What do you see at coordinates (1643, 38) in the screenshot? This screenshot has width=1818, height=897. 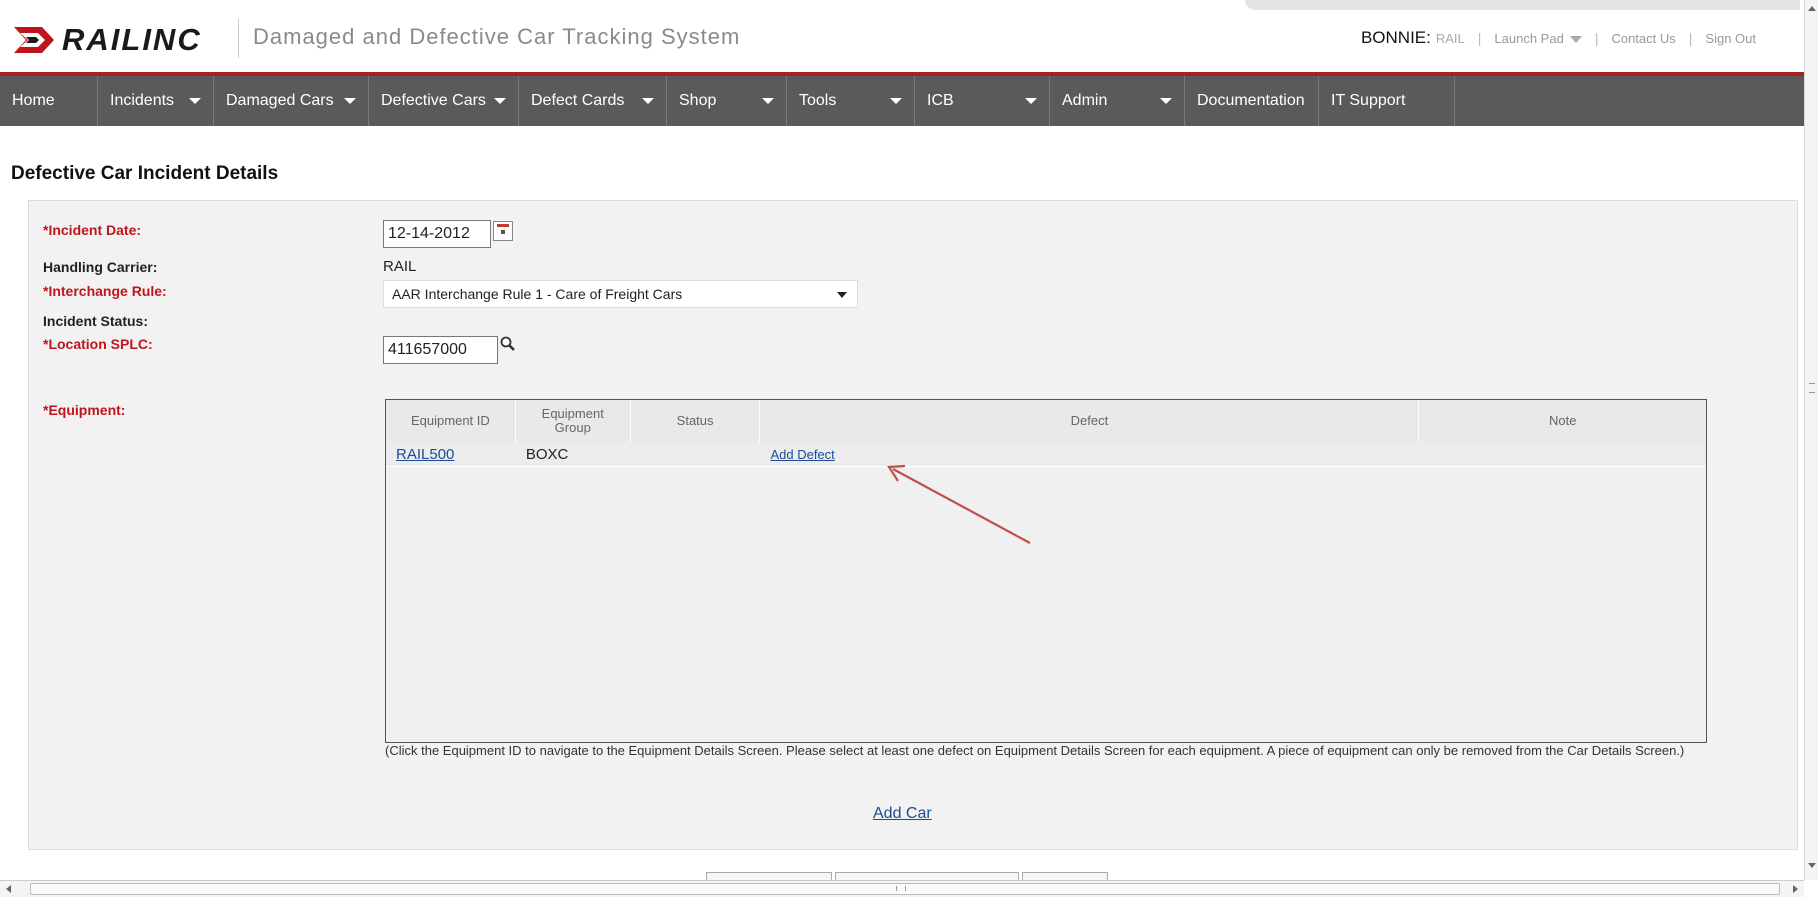 I see `contact-us-link: Contact Us` at bounding box center [1643, 38].